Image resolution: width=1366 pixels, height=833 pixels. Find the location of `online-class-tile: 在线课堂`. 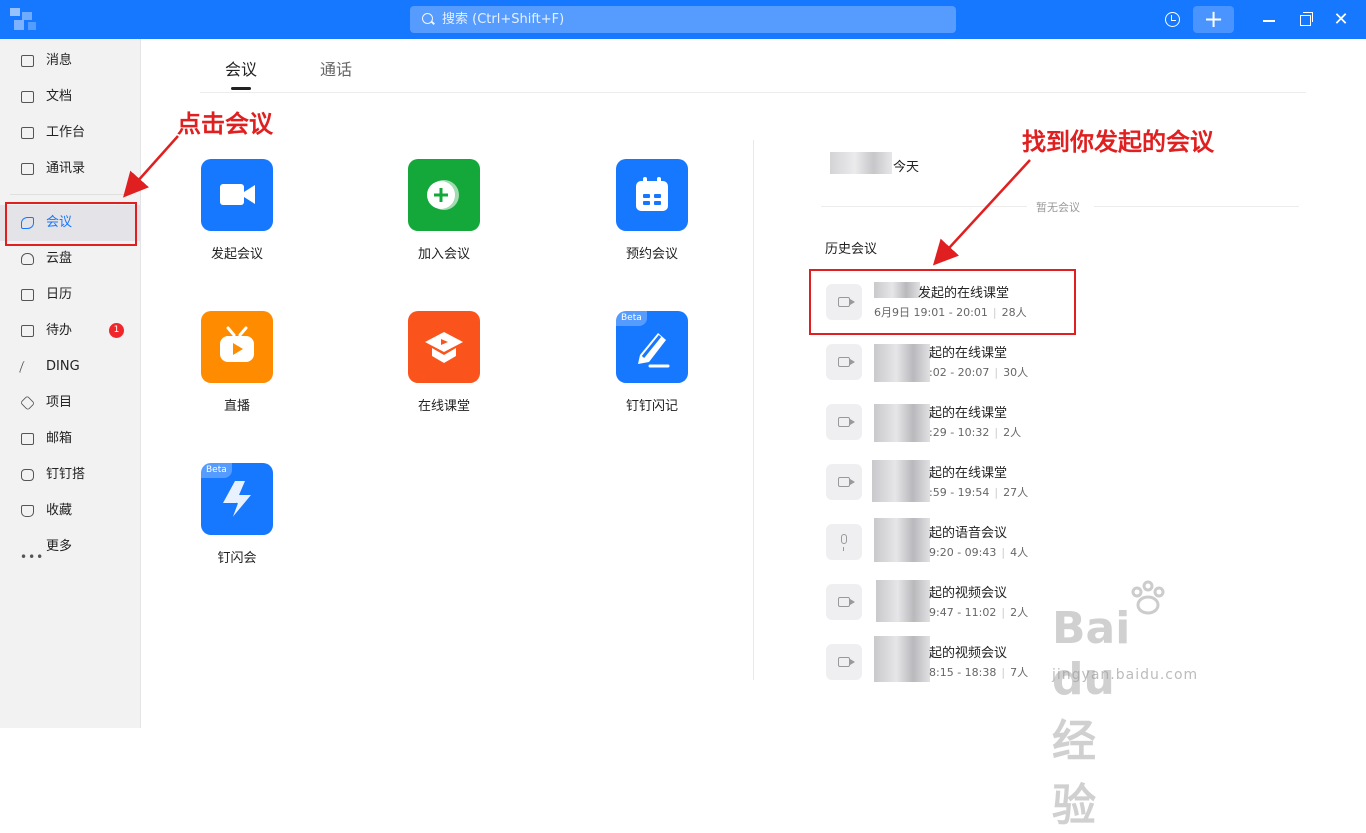

online-class-tile: 在线课堂 is located at coordinates (444, 371).